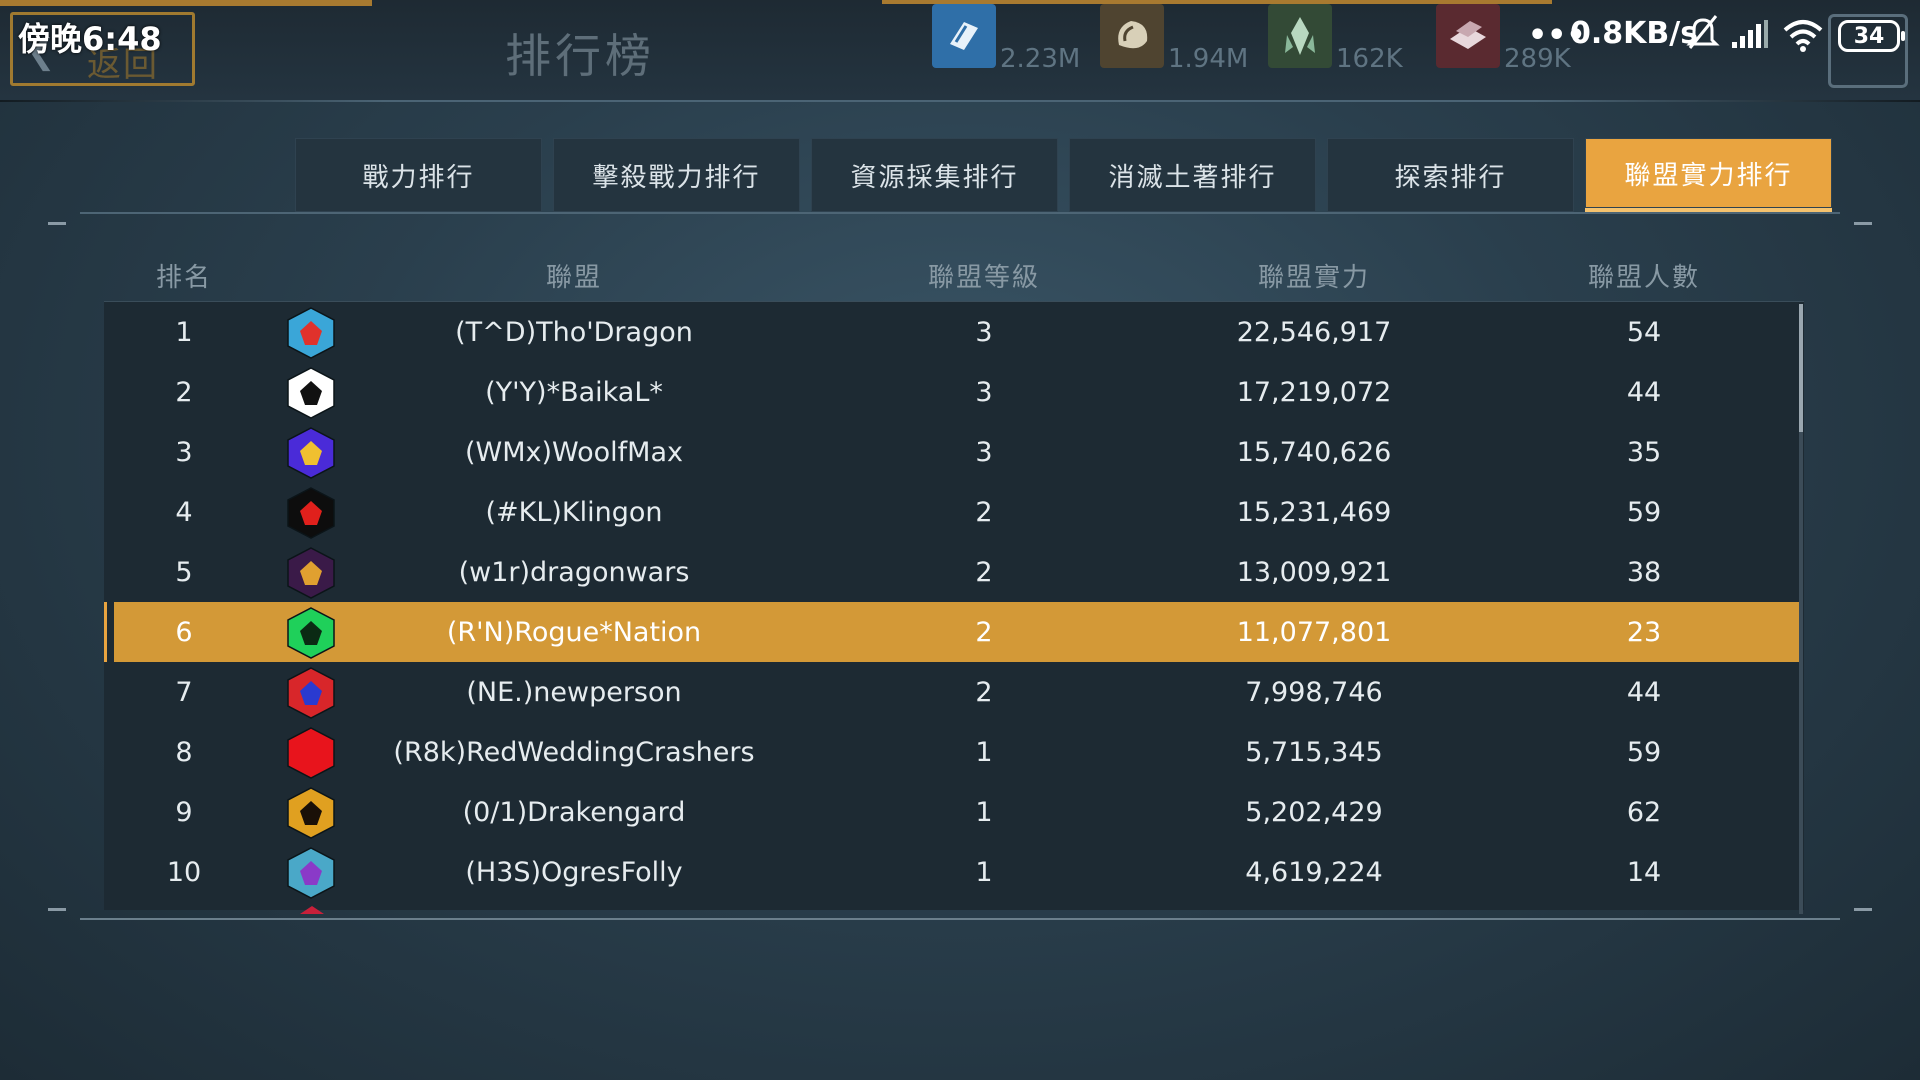 Image resolution: width=1920 pixels, height=1080 pixels. Describe the element at coordinates (311, 513) in the screenshot. I see `black-red-bird-emblem-icon` at that location.